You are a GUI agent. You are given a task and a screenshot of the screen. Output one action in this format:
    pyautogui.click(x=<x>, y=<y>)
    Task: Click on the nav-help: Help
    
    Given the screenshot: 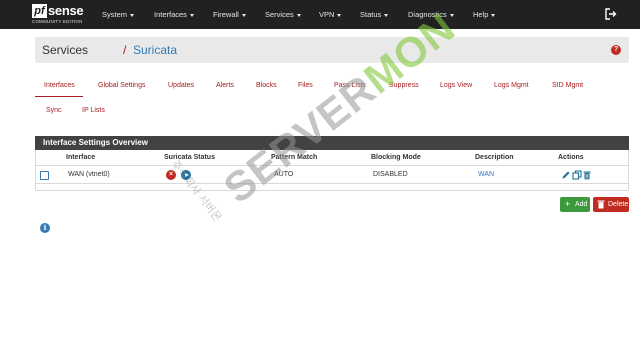 What is the action you would take?
    pyautogui.click(x=484, y=14)
    